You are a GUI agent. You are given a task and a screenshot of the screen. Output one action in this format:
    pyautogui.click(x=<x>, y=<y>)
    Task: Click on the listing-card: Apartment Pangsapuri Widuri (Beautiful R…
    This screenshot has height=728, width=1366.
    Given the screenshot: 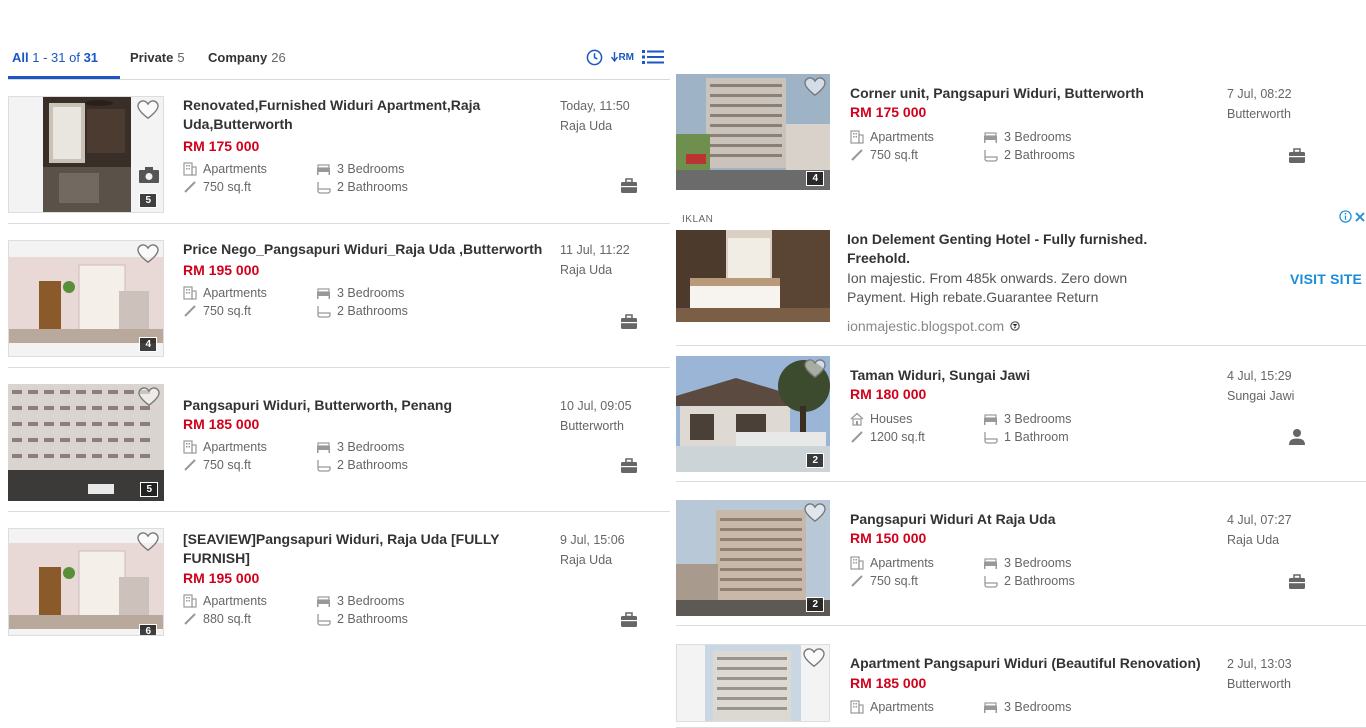 What is the action you would take?
    pyautogui.click(x=1021, y=686)
    